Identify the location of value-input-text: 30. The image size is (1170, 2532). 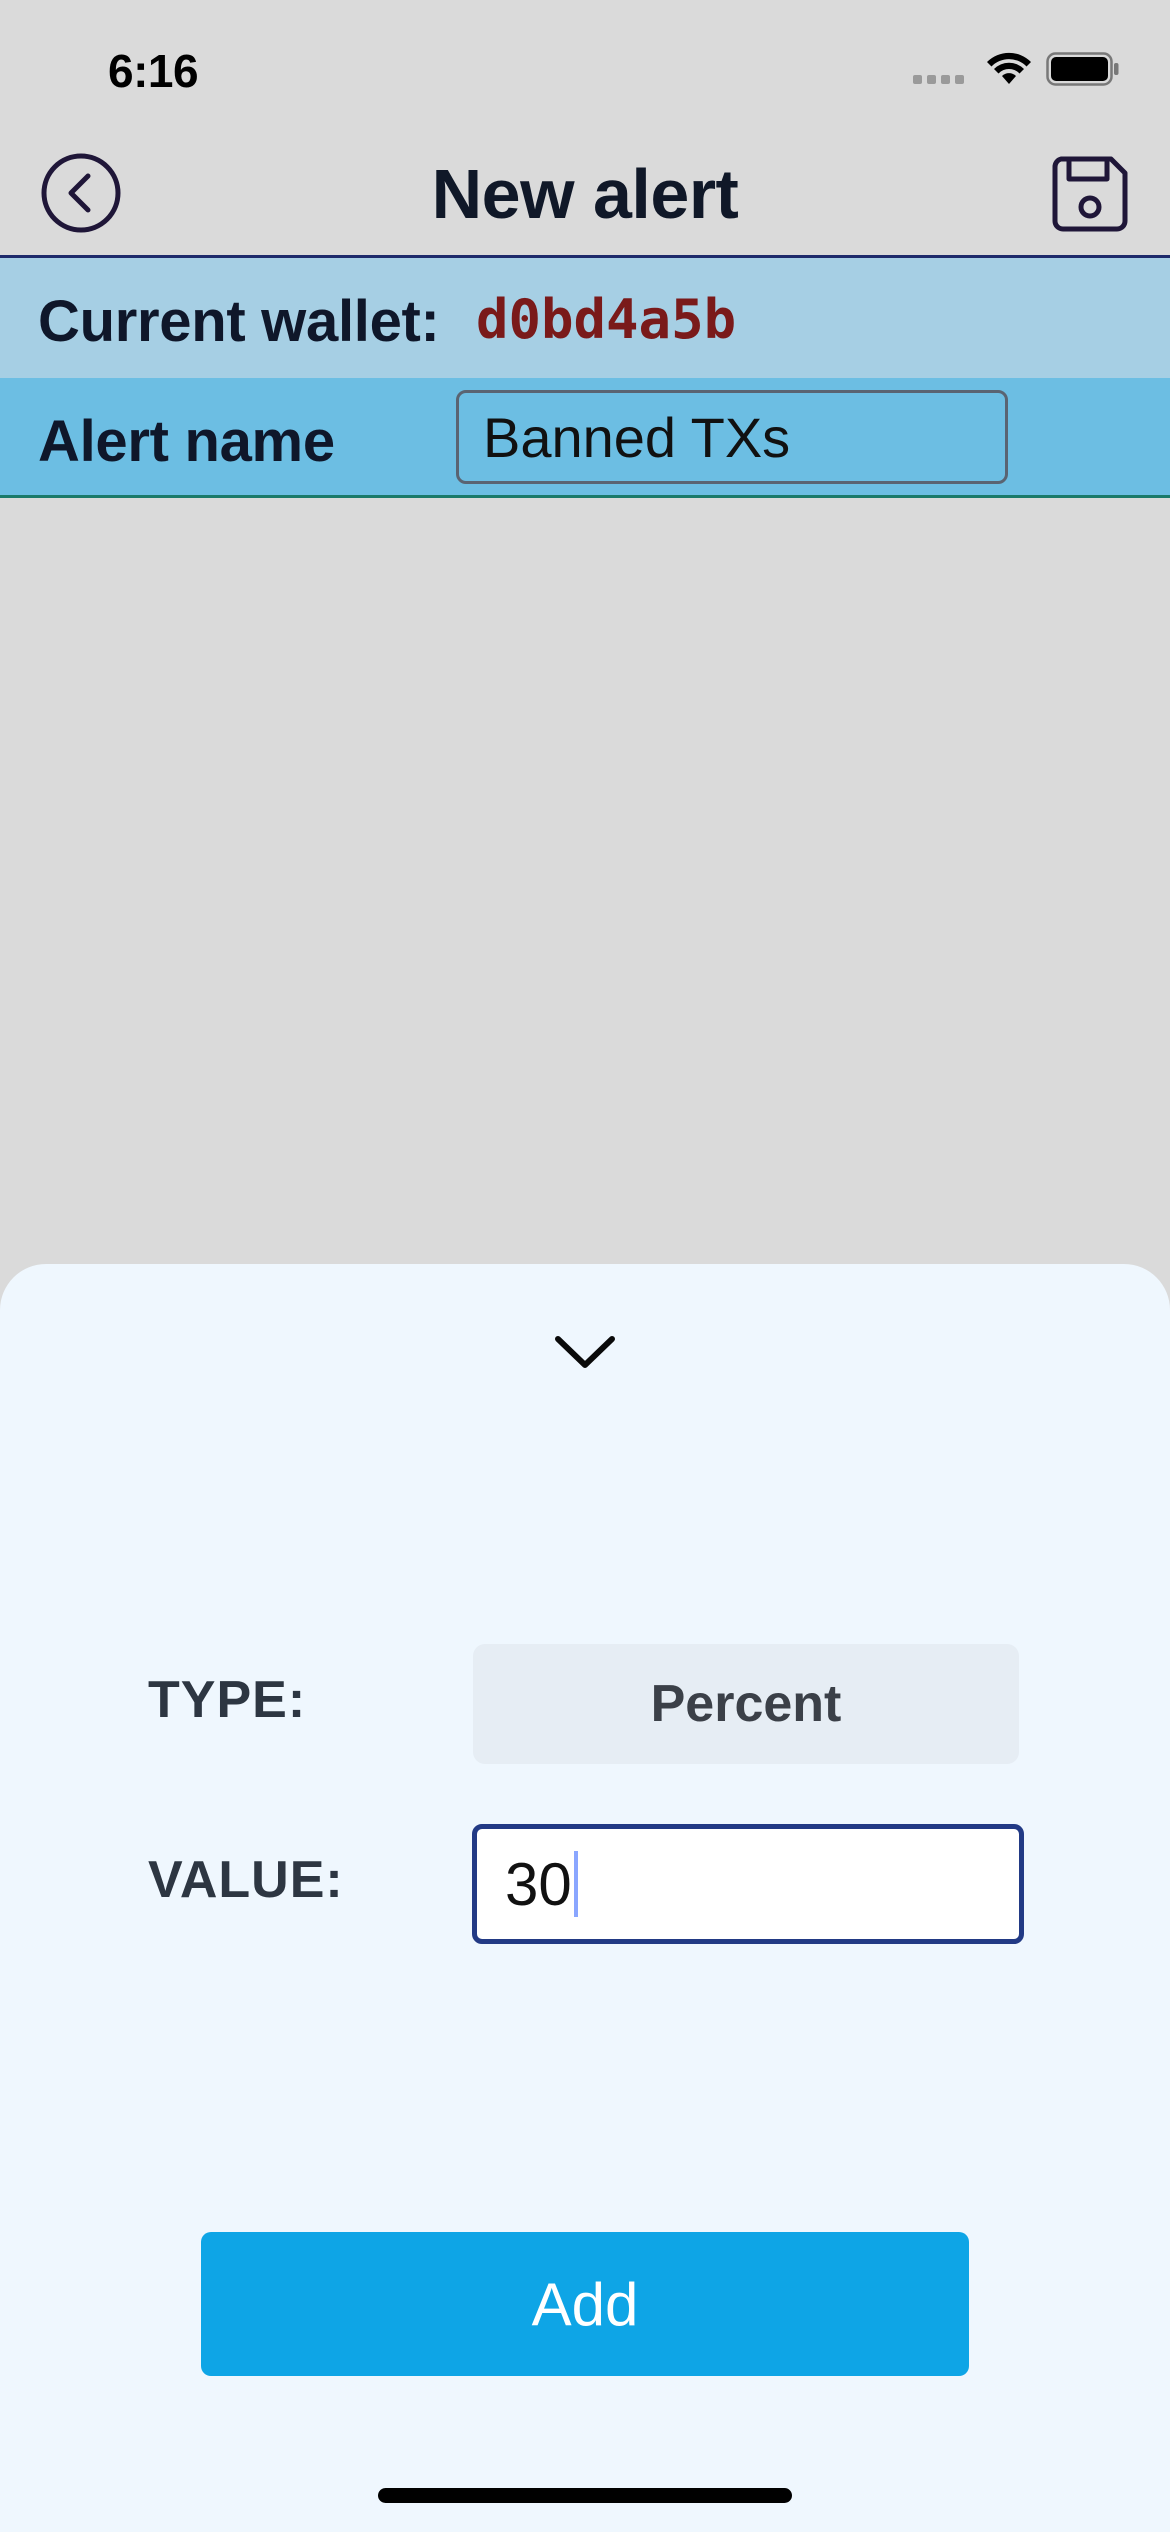
(538, 1884).